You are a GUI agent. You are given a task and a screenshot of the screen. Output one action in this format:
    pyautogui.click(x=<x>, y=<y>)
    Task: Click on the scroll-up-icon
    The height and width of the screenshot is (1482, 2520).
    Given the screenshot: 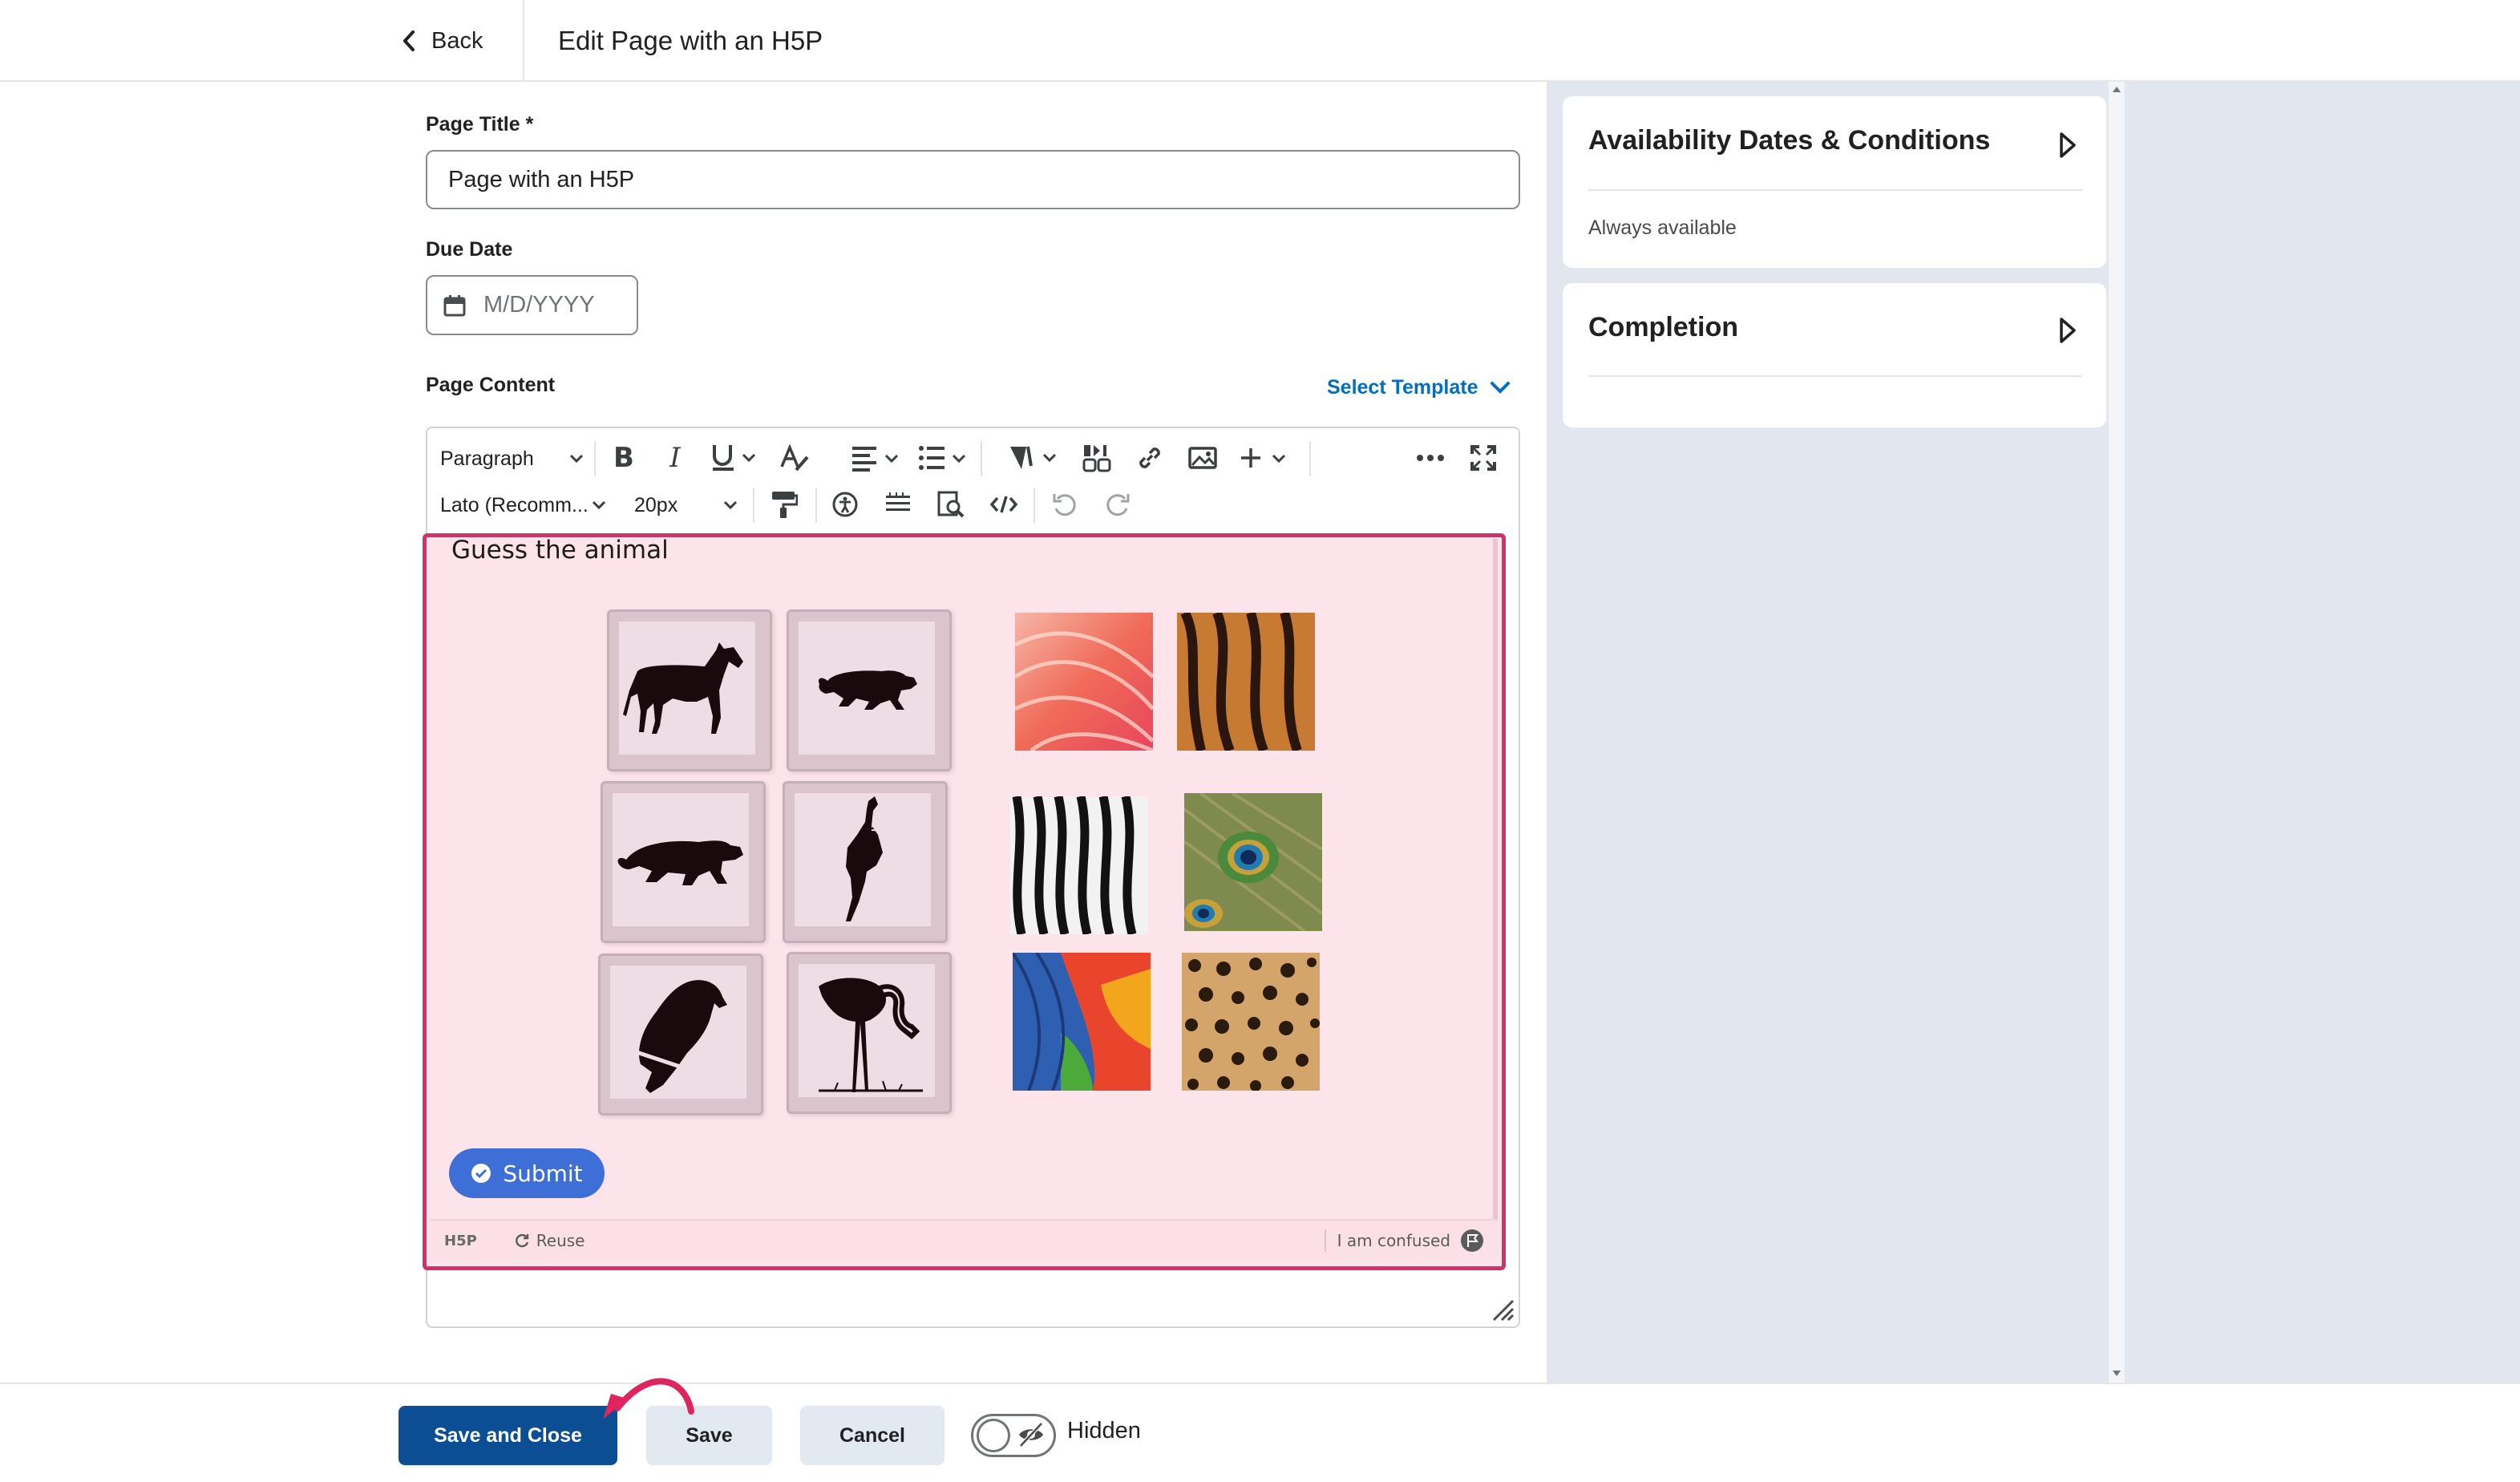 What is the action you would take?
    pyautogui.click(x=2117, y=89)
    